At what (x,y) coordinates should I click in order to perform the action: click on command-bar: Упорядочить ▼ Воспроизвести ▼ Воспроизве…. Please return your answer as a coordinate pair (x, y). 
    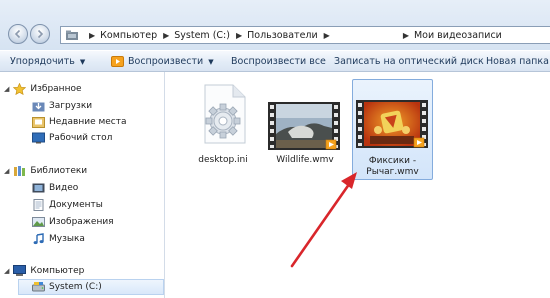
    Looking at the image, I should click on (275, 61).